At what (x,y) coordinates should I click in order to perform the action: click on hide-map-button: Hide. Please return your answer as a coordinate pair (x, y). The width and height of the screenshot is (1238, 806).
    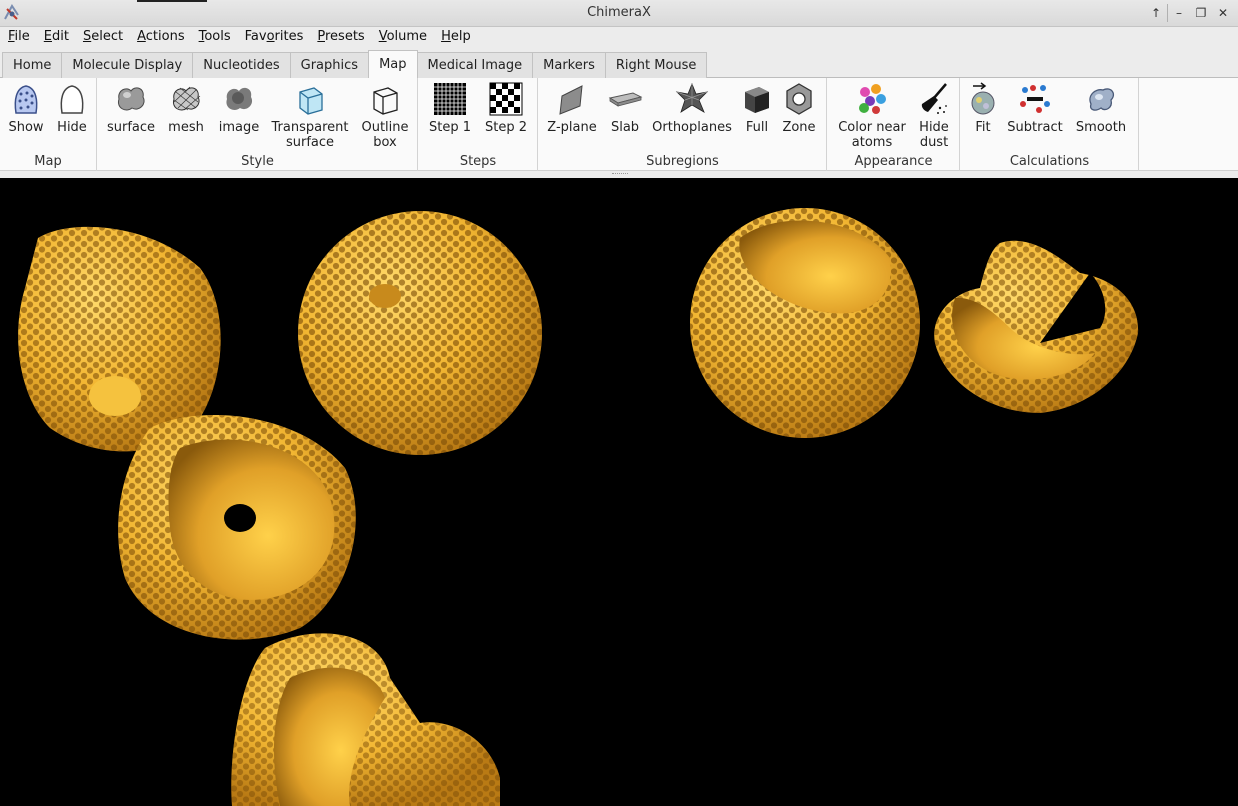
    Looking at the image, I should click on (72, 108).